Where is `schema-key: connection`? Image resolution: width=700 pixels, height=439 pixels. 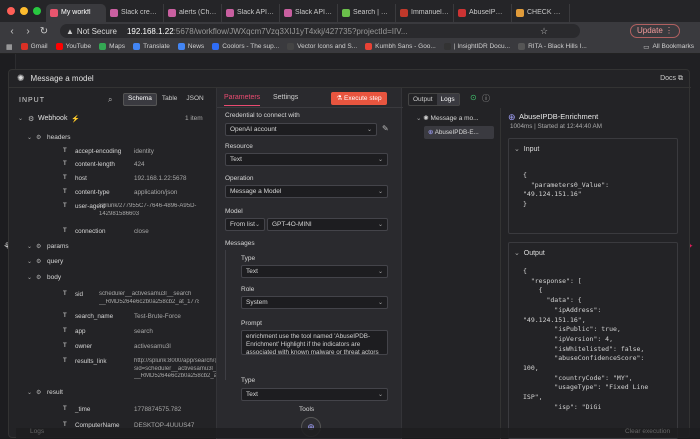 schema-key: connection is located at coordinates (90, 231).